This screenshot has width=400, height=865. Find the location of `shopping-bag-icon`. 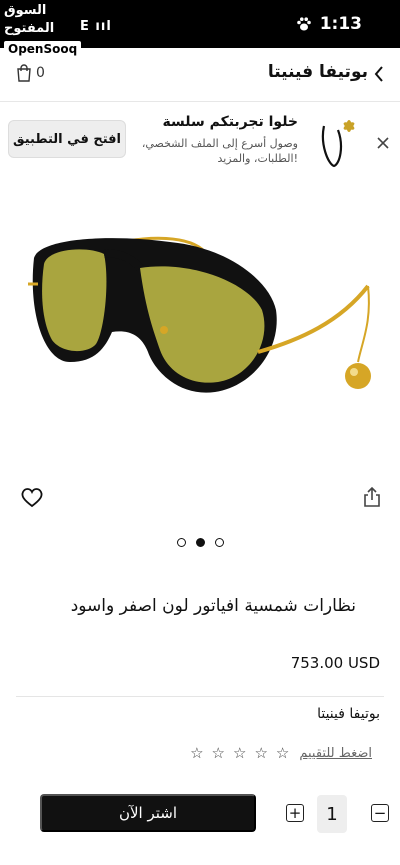

shopping-bag-icon is located at coordinates (24, 73).